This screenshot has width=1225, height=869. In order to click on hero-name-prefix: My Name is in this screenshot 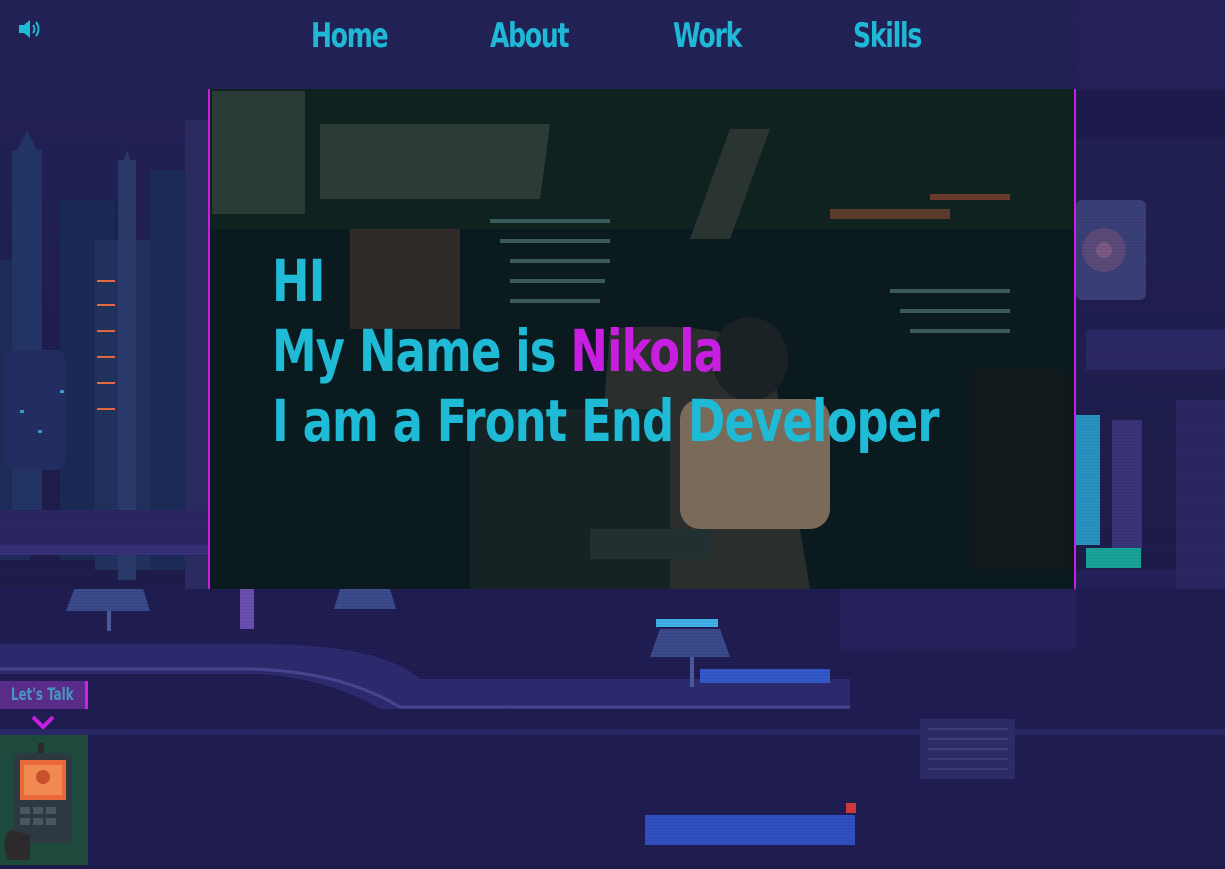, I will do `click(421, 351)`.